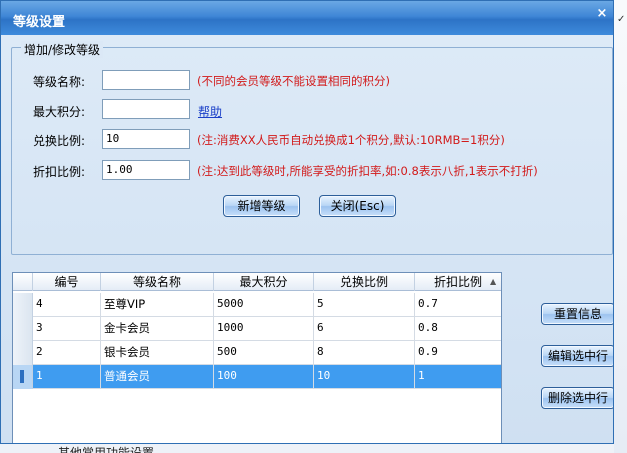 The height and width of the screenshot is (453, 627). I want to click on cell-discount: 1, so click(421, 375).